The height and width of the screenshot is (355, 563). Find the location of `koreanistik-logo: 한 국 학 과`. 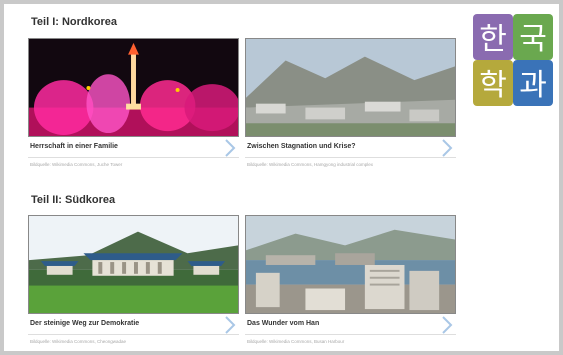

koreanistik-logo: 한 국 학 과 is located at coordinates (513, 60).